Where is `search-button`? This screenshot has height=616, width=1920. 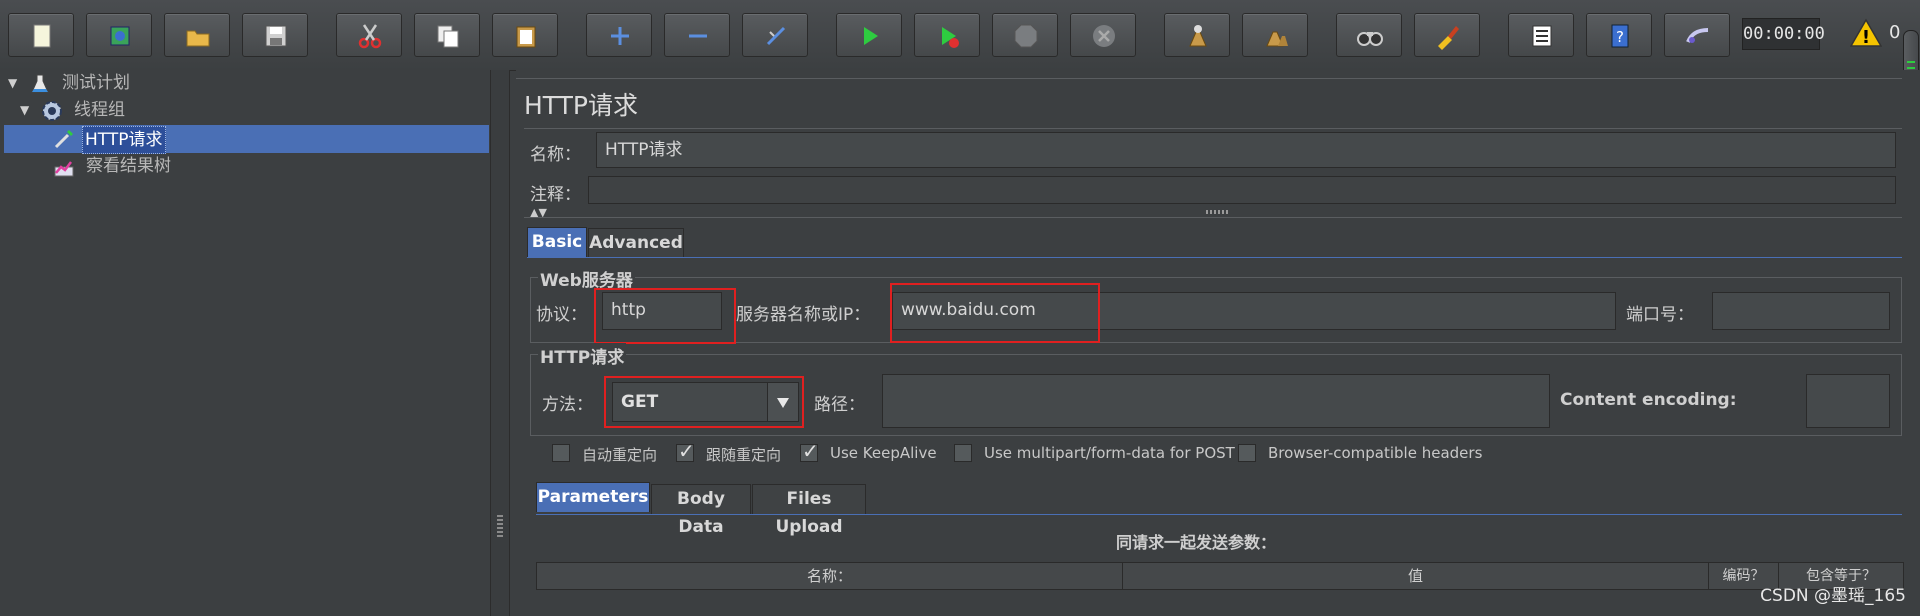
search-button is located at coordinates (1369, 35).